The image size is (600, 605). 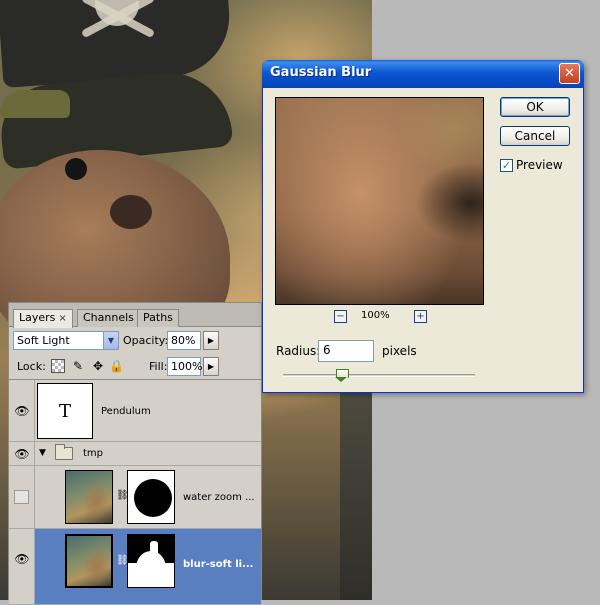 What do you see at coordinates (93, 453) in the screenshot?
I see `layer-name: tmp` at bounding box center [93, 453].